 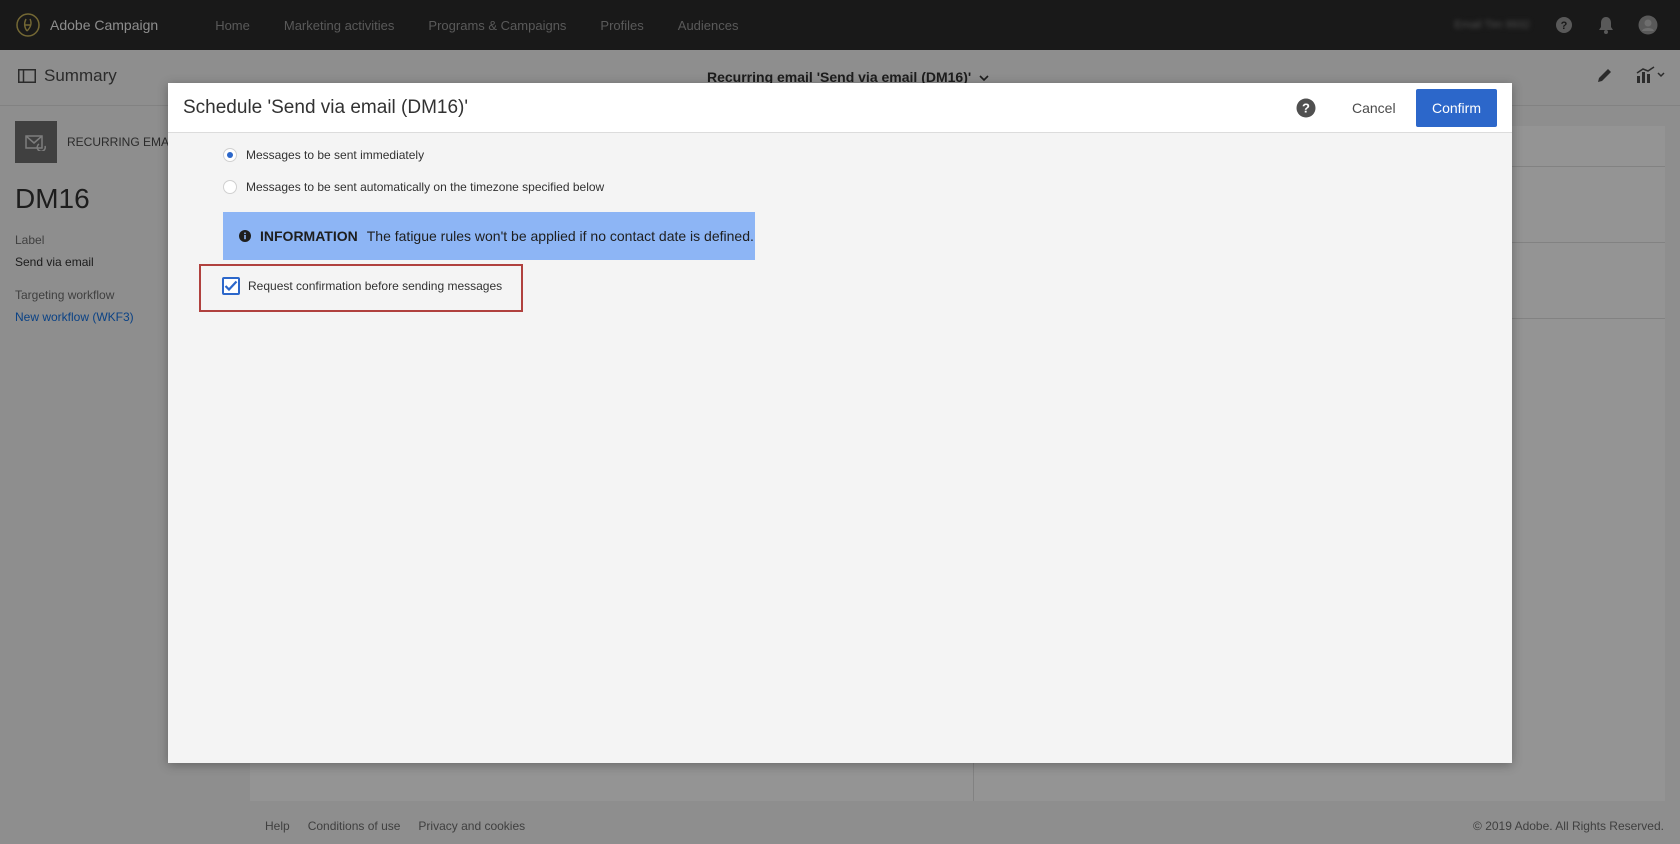 What do you see at coordinates (1374, 108) in the screenshot?
I see `cancel-button: Cancel` at bounding box center [1374, 108].